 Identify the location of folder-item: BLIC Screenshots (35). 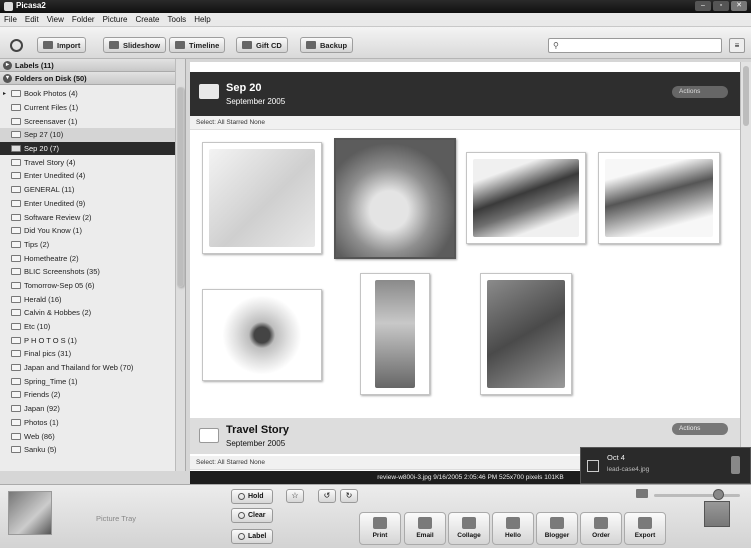
(87, 272).